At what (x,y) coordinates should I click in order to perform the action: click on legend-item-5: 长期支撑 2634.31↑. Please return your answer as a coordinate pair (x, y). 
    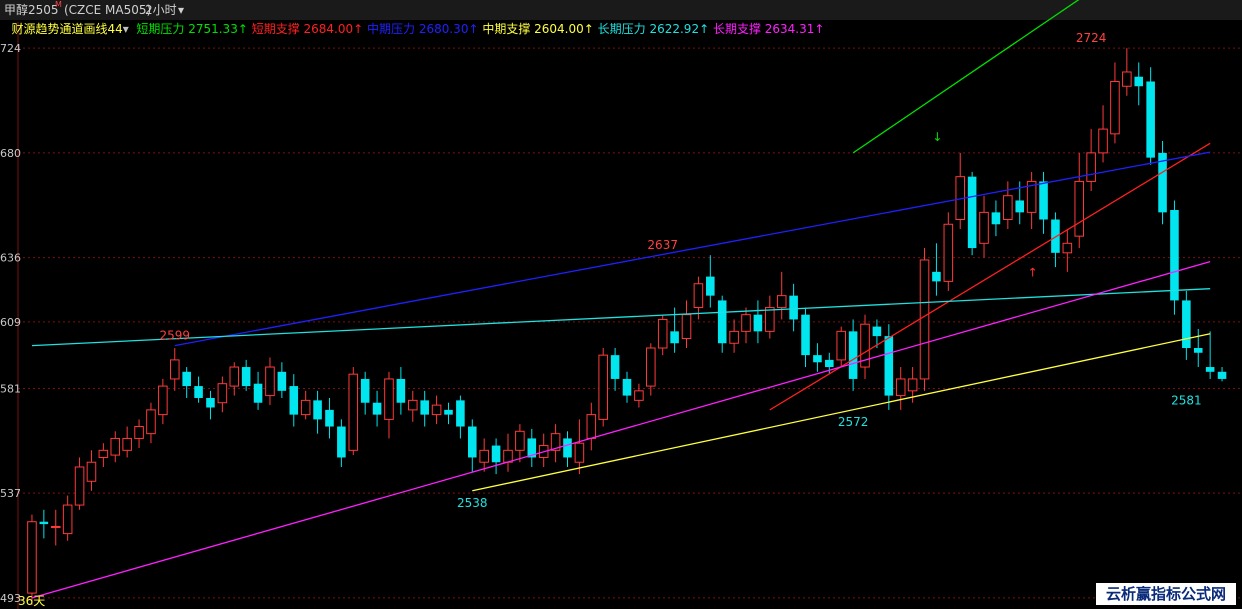
    Looking at the image, I should click on (768, 29).